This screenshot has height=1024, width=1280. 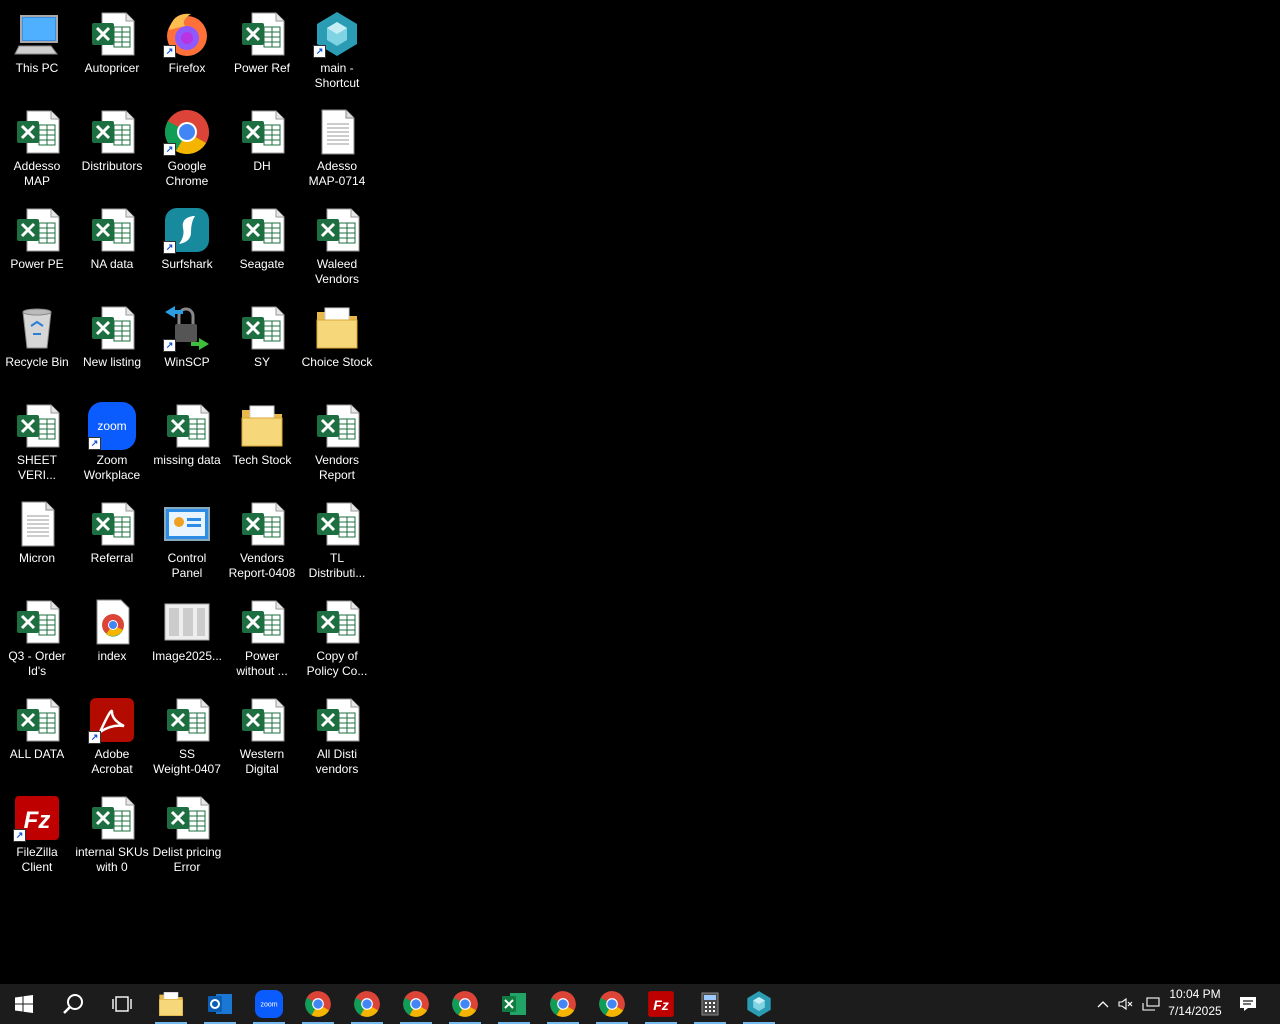 What do you see at coordinates (37, 346) in the screenshot?
I see `desktop-icon-recycle-bin: Recycle Bin` at bounding box center [37, 346].